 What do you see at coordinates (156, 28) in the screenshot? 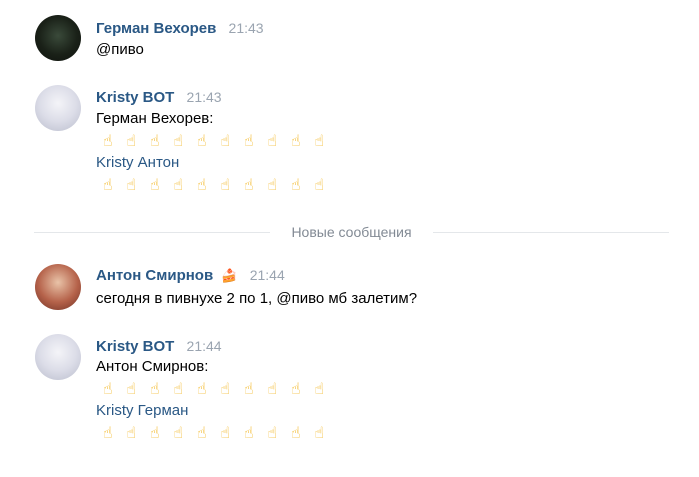
I see `author-name: Герман Вехорев` at bounding box center [156, 28].